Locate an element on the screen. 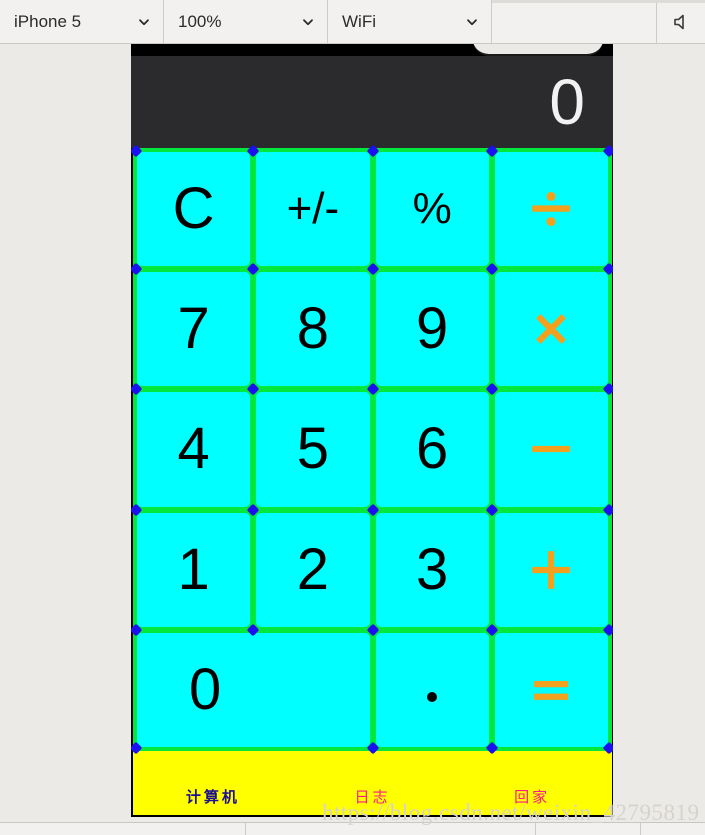  key-multiply-glyph-icon is located at coordinates (551, 329).